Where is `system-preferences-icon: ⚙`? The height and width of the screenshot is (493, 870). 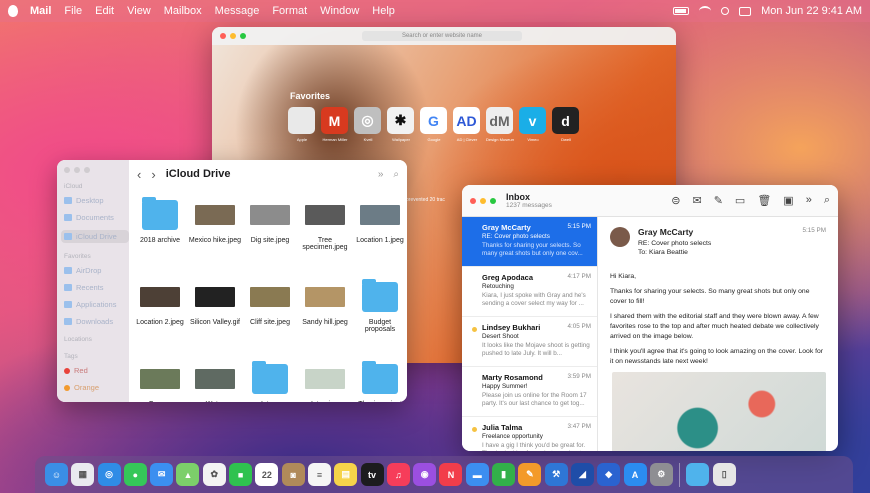
system-preferences-icon: ⚙ is located at coordinates (661, 474).